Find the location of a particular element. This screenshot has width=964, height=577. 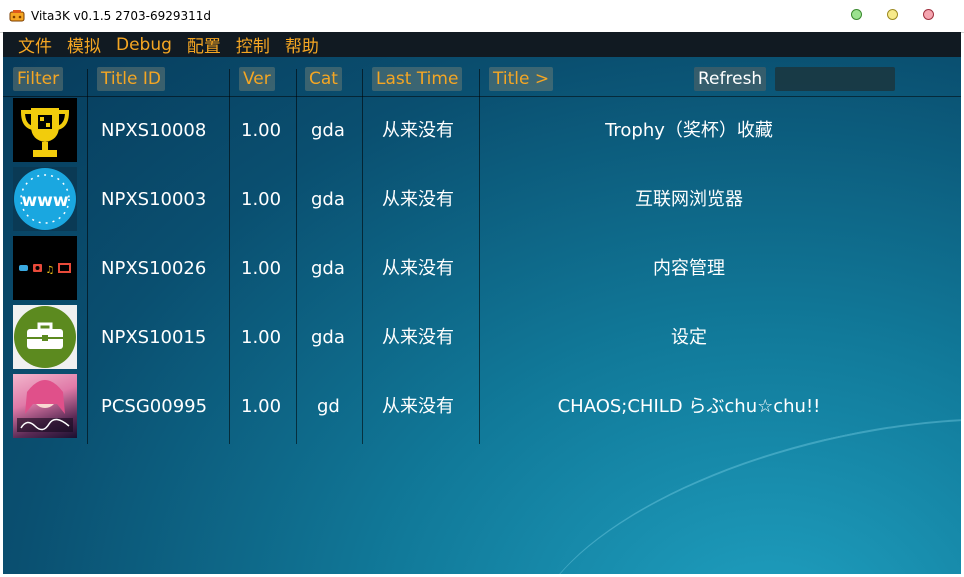

sort-last-time-button: Last Time is located at coordinates (417, 79).